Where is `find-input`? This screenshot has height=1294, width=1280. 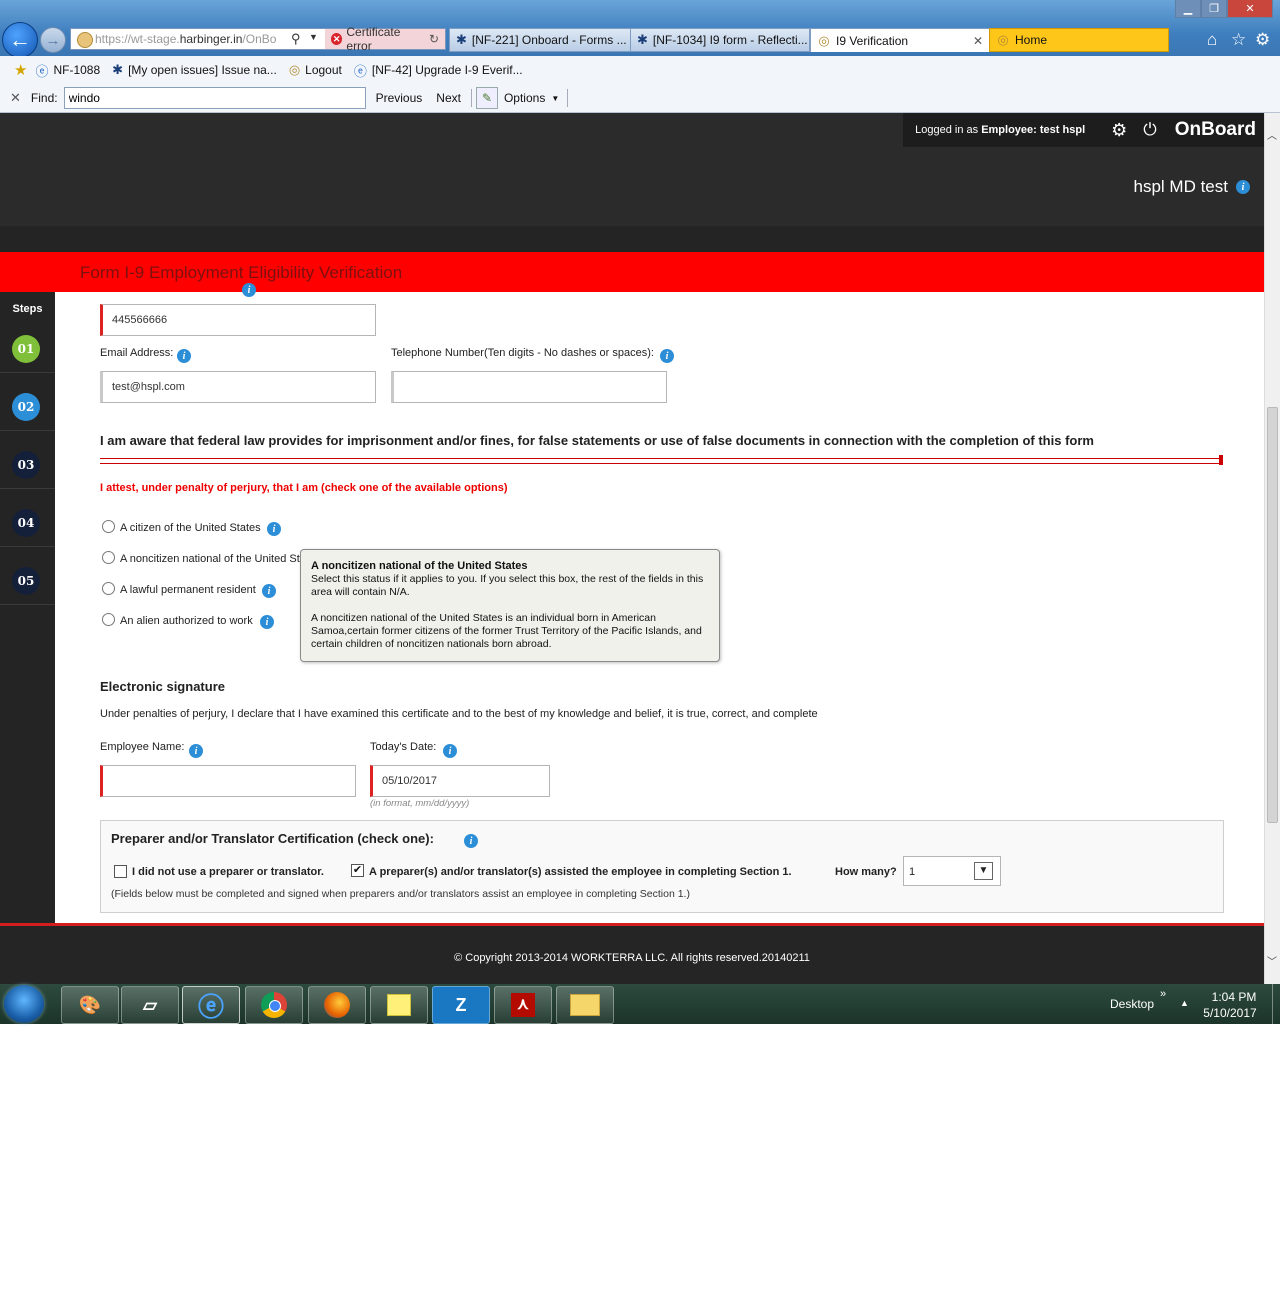 find-input is located at coordinates (214, 98).